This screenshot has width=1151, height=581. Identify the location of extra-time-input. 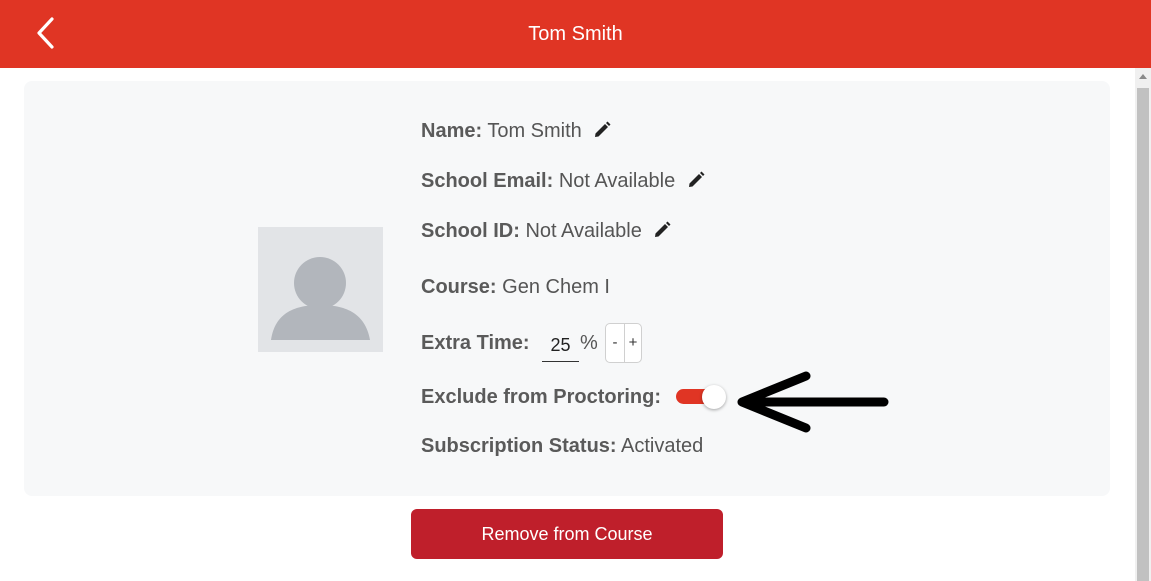
(560, 346).